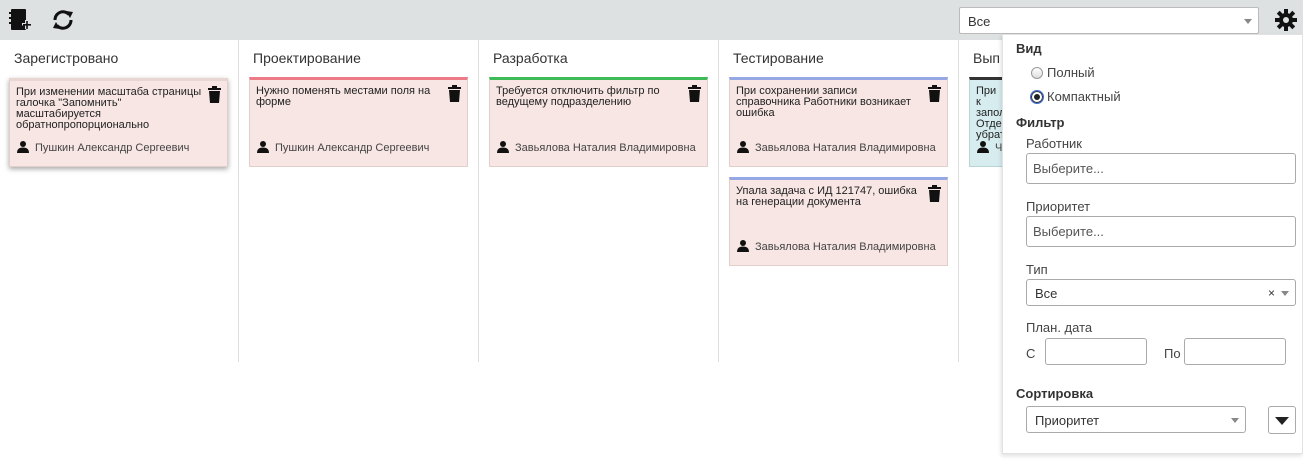  I want to click on sort-direction-button, so click(1282, 420).